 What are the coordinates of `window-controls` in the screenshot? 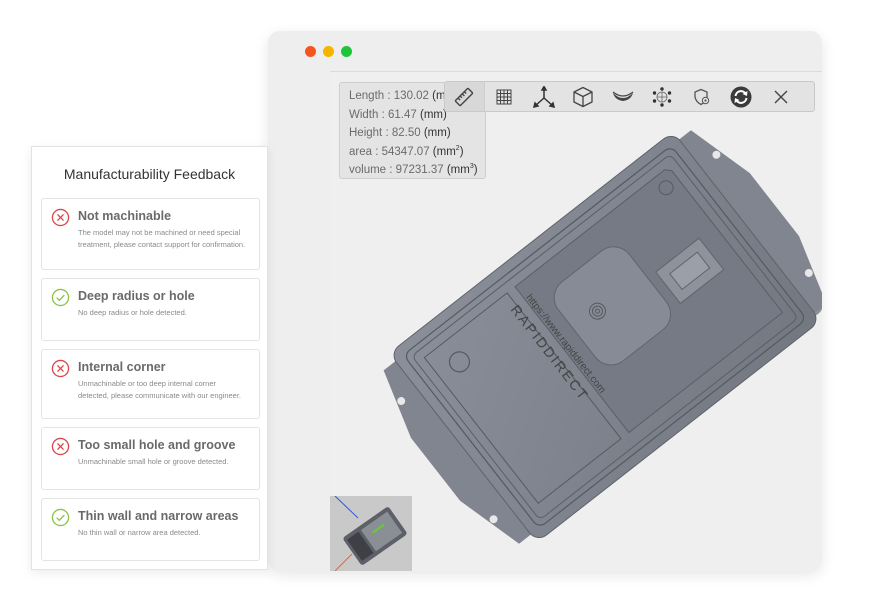 It's located at (328, 51).